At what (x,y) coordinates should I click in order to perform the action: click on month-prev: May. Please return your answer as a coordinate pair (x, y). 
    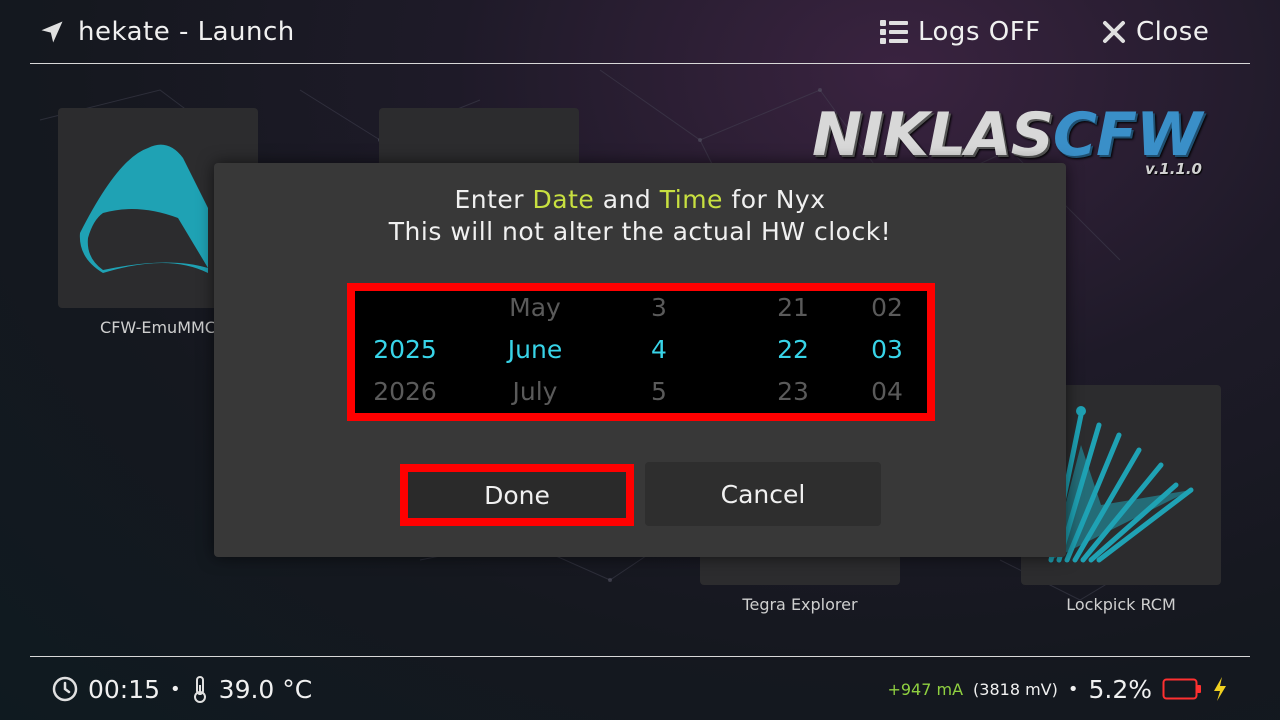
    Looking at the image, I should click on (535, 307).